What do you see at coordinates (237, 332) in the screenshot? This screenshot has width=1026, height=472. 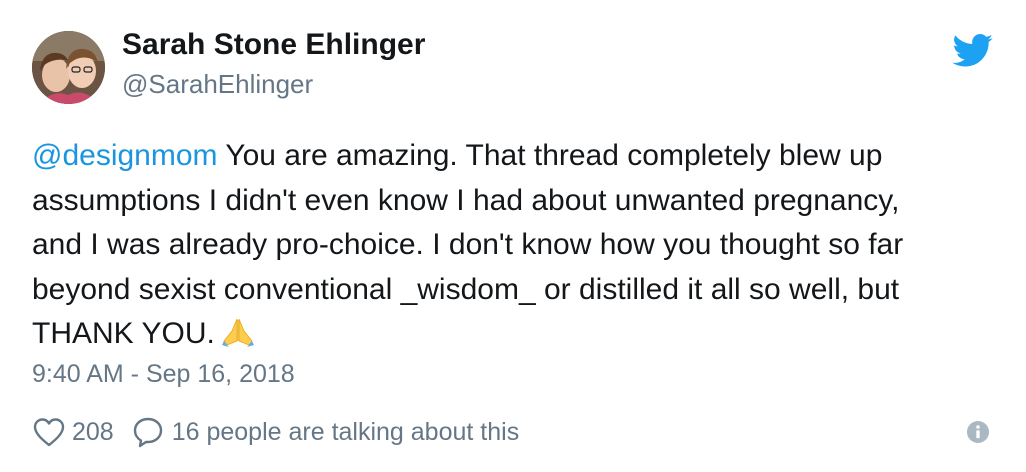 I see `folded-hands-emoji-icon` at bounding box center [237, 332].